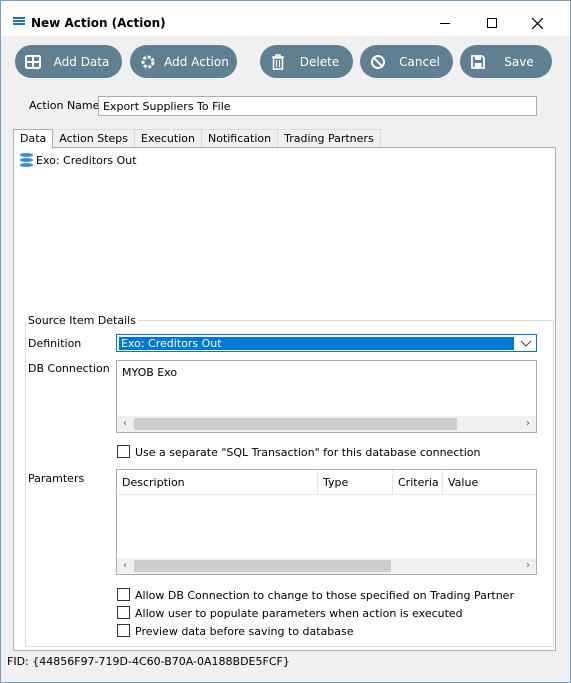 The height and width of the screenshot is (683, 571). I want to click on parameters-scrollbar: ‹ ›, so click(326, 566).